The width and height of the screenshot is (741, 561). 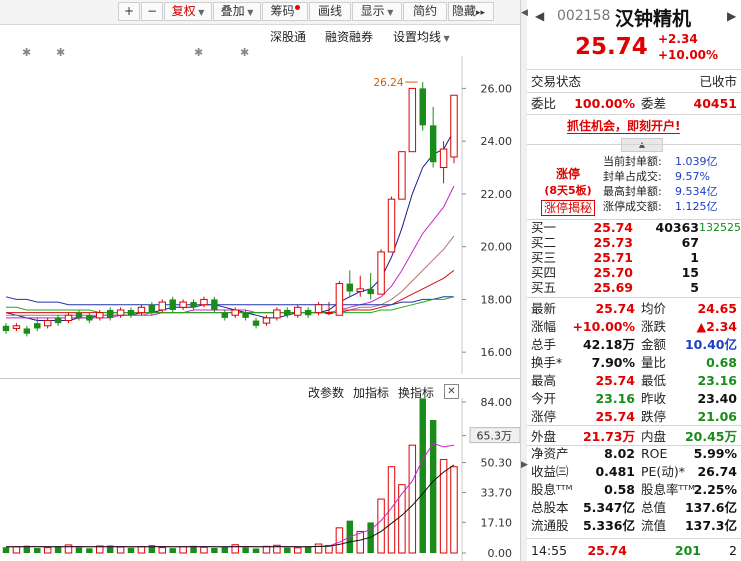 I want to click on shengu-link: 深股通, so click(x=288, y=36).